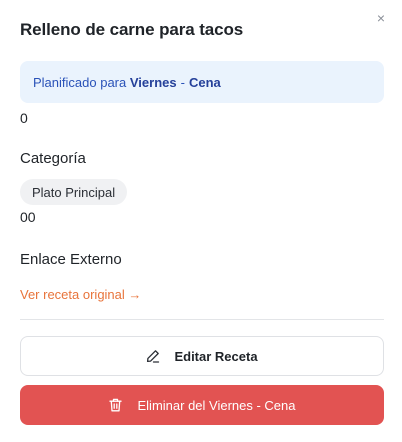 Image resolution: width=402 pixels, height=442 pixels. I want to click on value-text-secondary: 00, so click(28, 217).